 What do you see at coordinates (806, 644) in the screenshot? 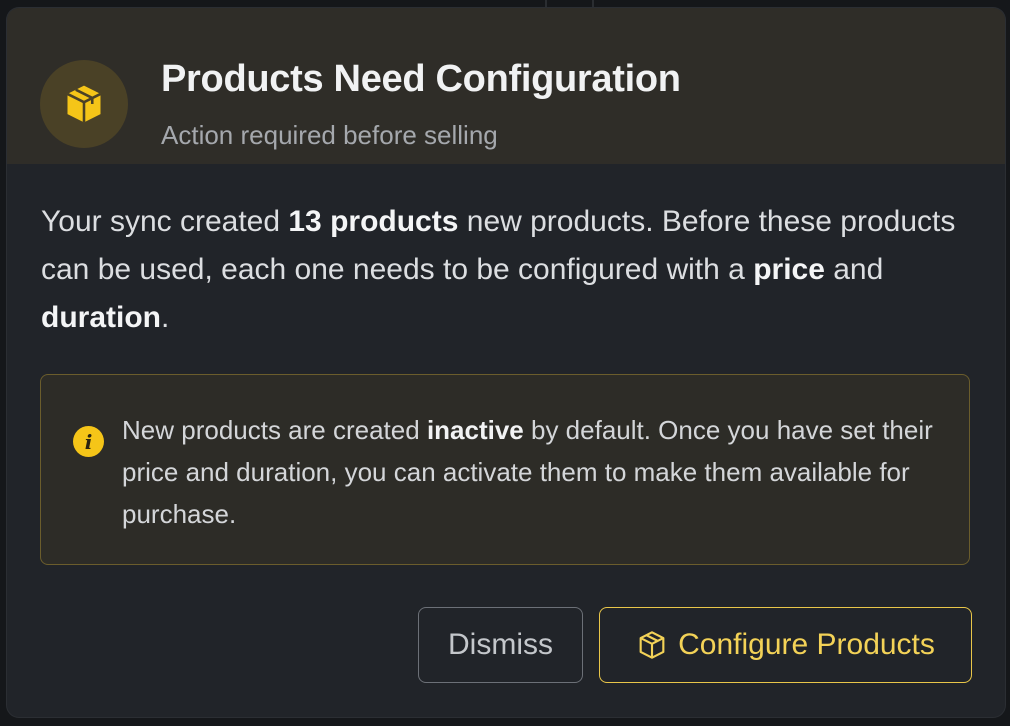
I see `configure-label: Configure Products` at bounding box center [806, 644].